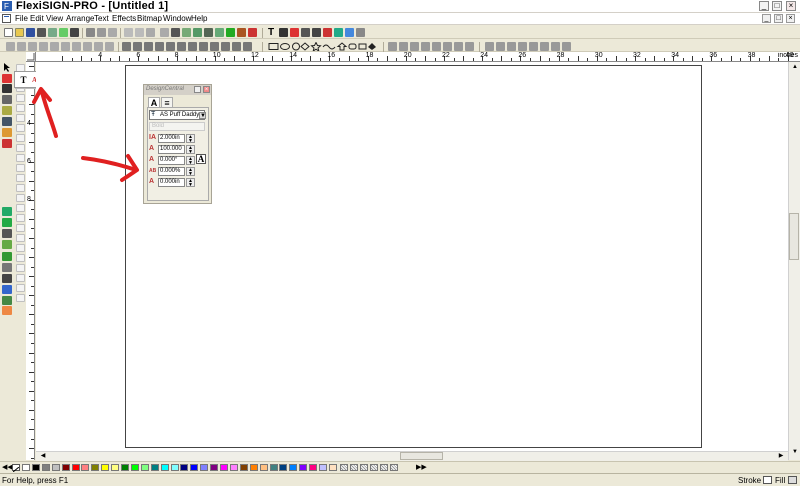 The image size is (800, 486). I want to click on mirror-icon, so click(214, 46).